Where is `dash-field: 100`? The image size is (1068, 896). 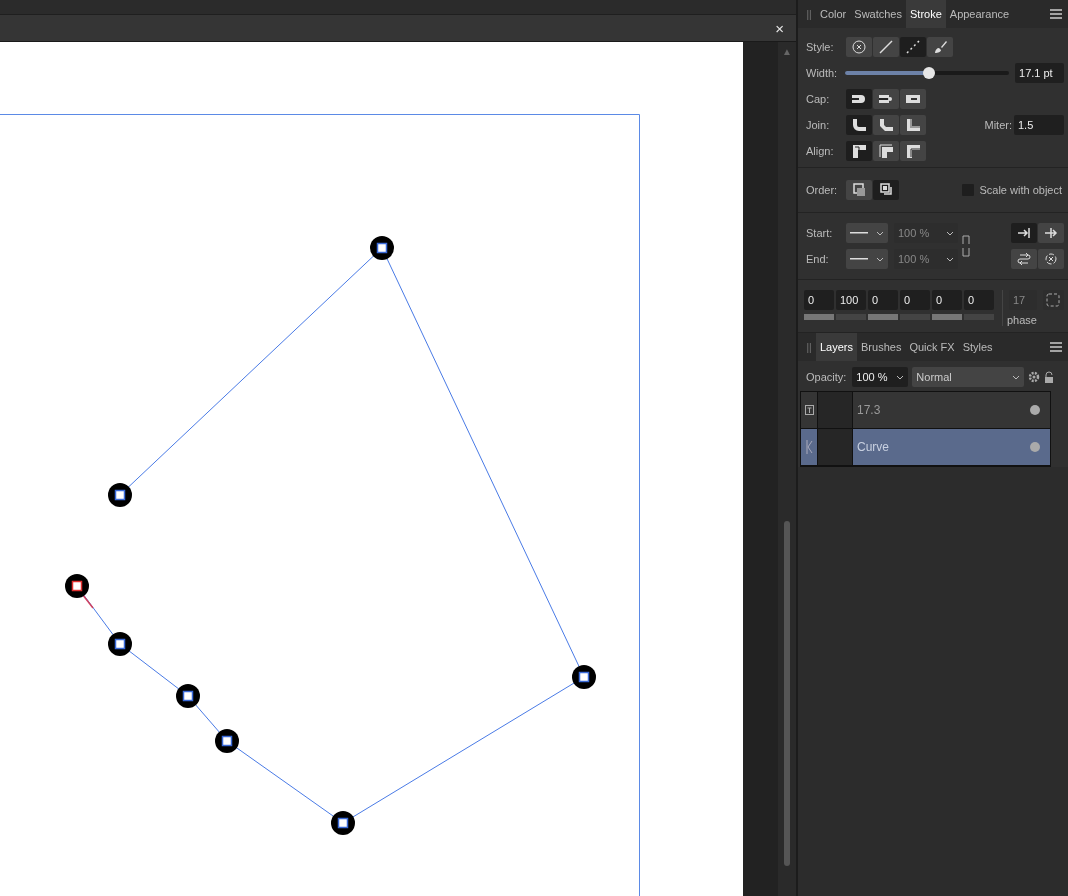
dash-field: 100 is located at coordinates (851, 300).